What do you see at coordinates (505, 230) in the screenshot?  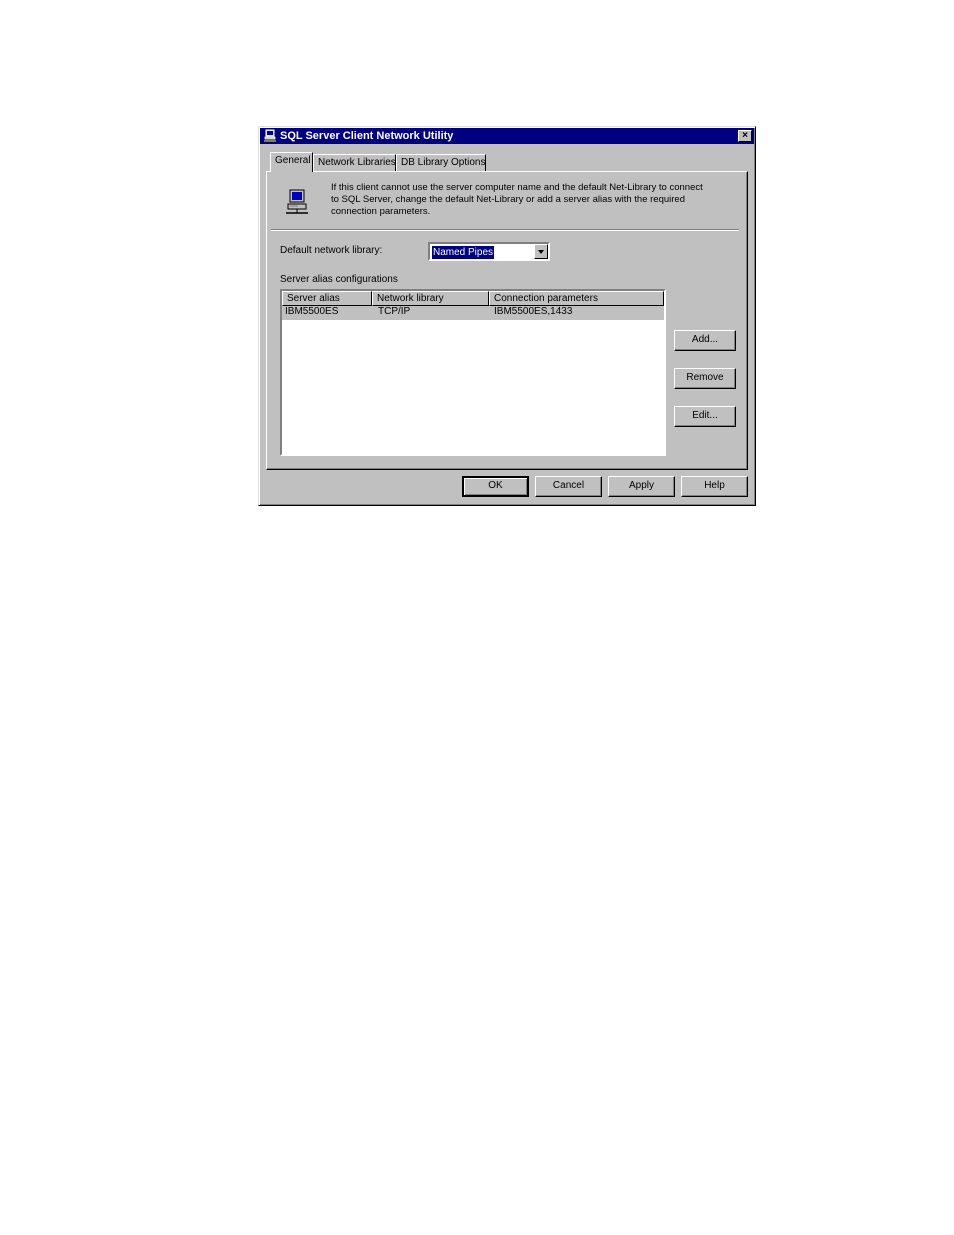 I see `separator-highlight` at bounding box center [505, 230].